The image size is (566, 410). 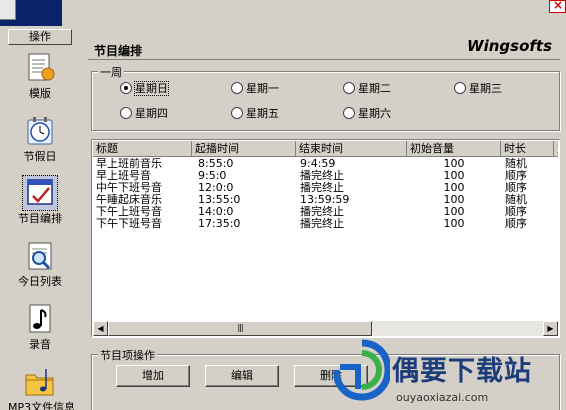 I want to click on close-icon: ×, so click(x=558, y=6).